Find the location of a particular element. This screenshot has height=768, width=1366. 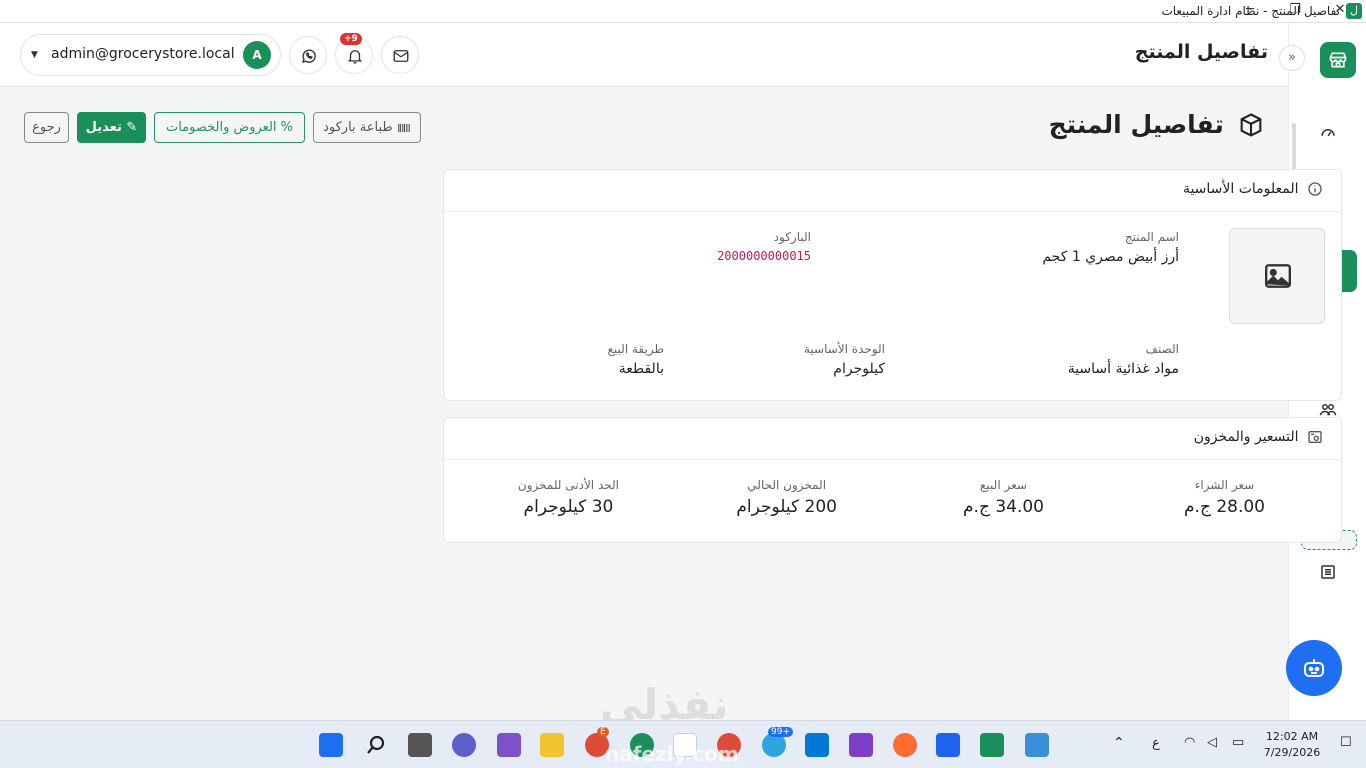

user-email: admin@grocerystore.local is located at coordinates (143, 54).